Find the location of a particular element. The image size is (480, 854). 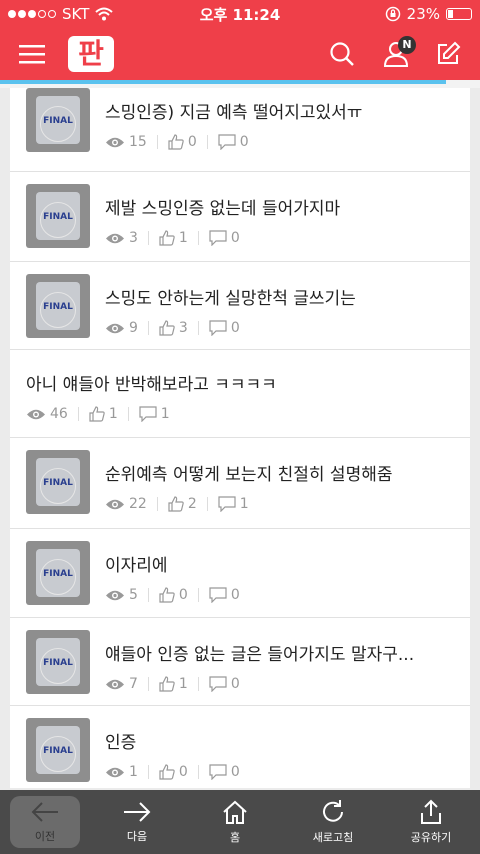

post-title: 스밍인증) 지금 예측 떨어지고있서ㅠ is located at coordinates (233, 110).